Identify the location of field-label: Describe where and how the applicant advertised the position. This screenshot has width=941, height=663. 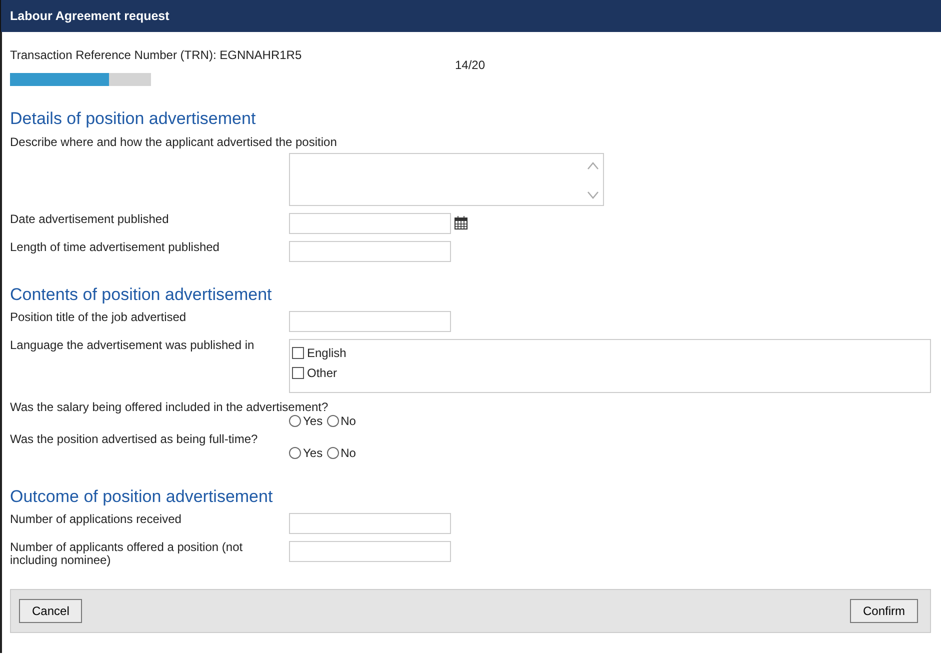
(174, 142).